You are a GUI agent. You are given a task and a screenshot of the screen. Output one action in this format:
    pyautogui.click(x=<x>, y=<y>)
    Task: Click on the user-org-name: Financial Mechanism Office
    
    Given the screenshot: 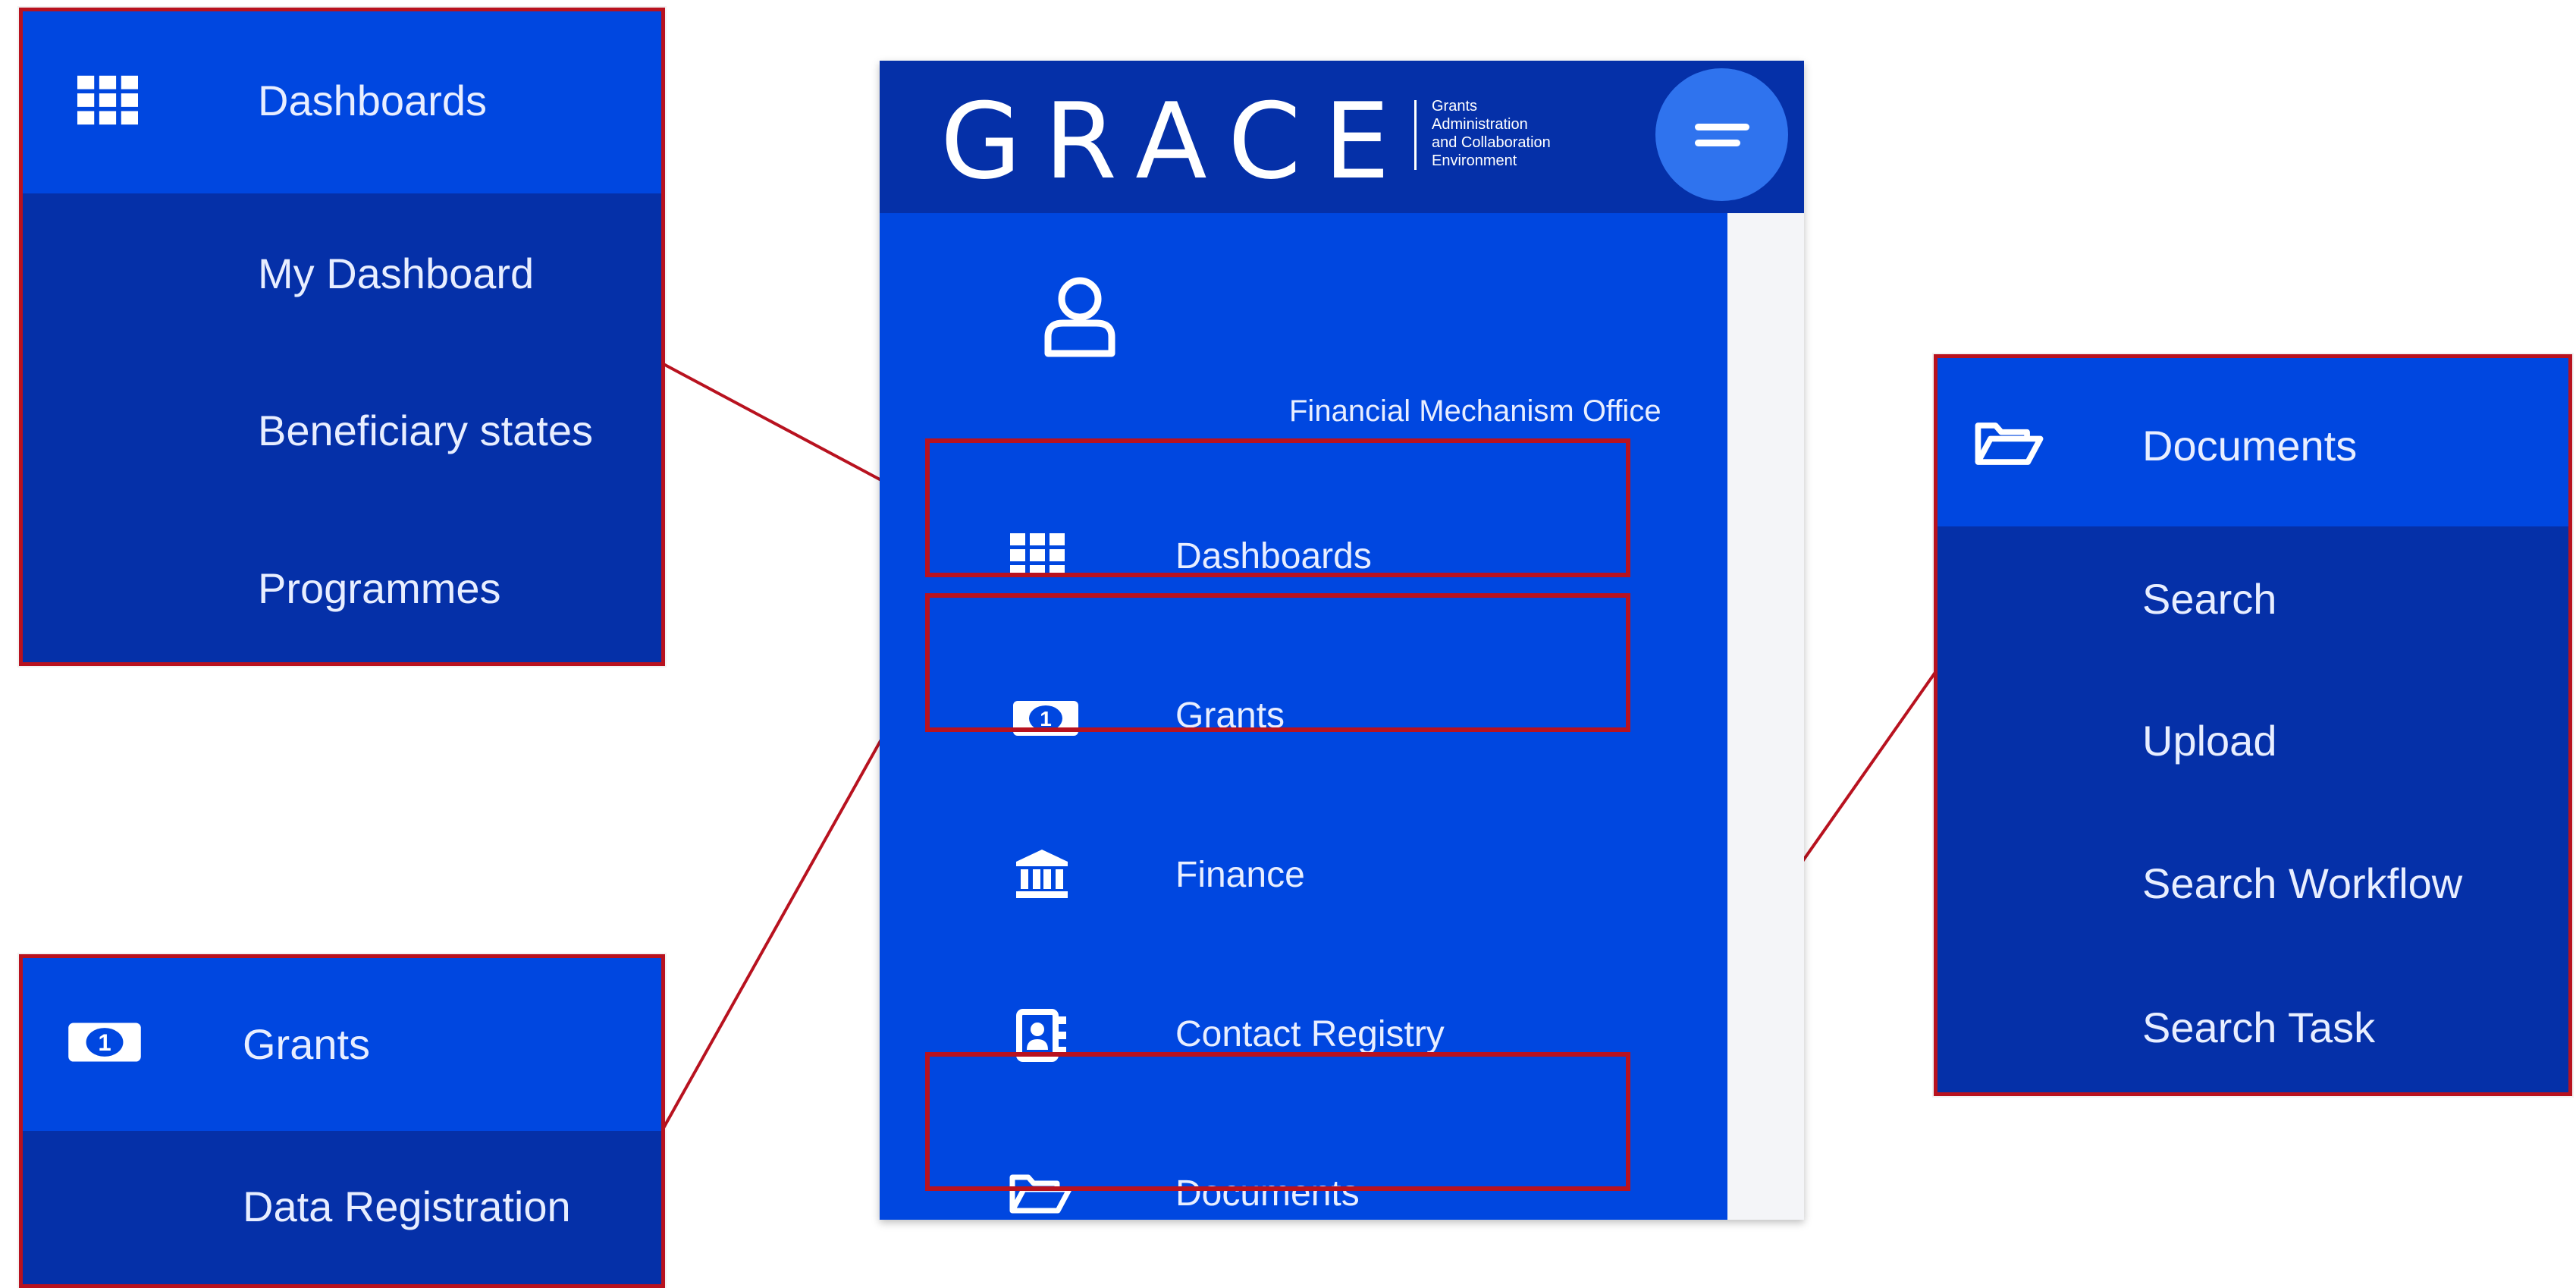 What is the action you would take?
    pyautogui.click(x=1475, y=411)
    